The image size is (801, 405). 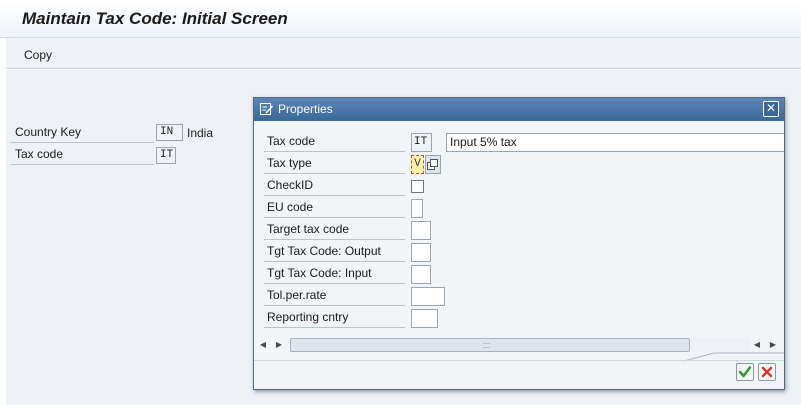 I want to click on tax-code-description-field: Input 5% tax, so click(x=615, y=142).